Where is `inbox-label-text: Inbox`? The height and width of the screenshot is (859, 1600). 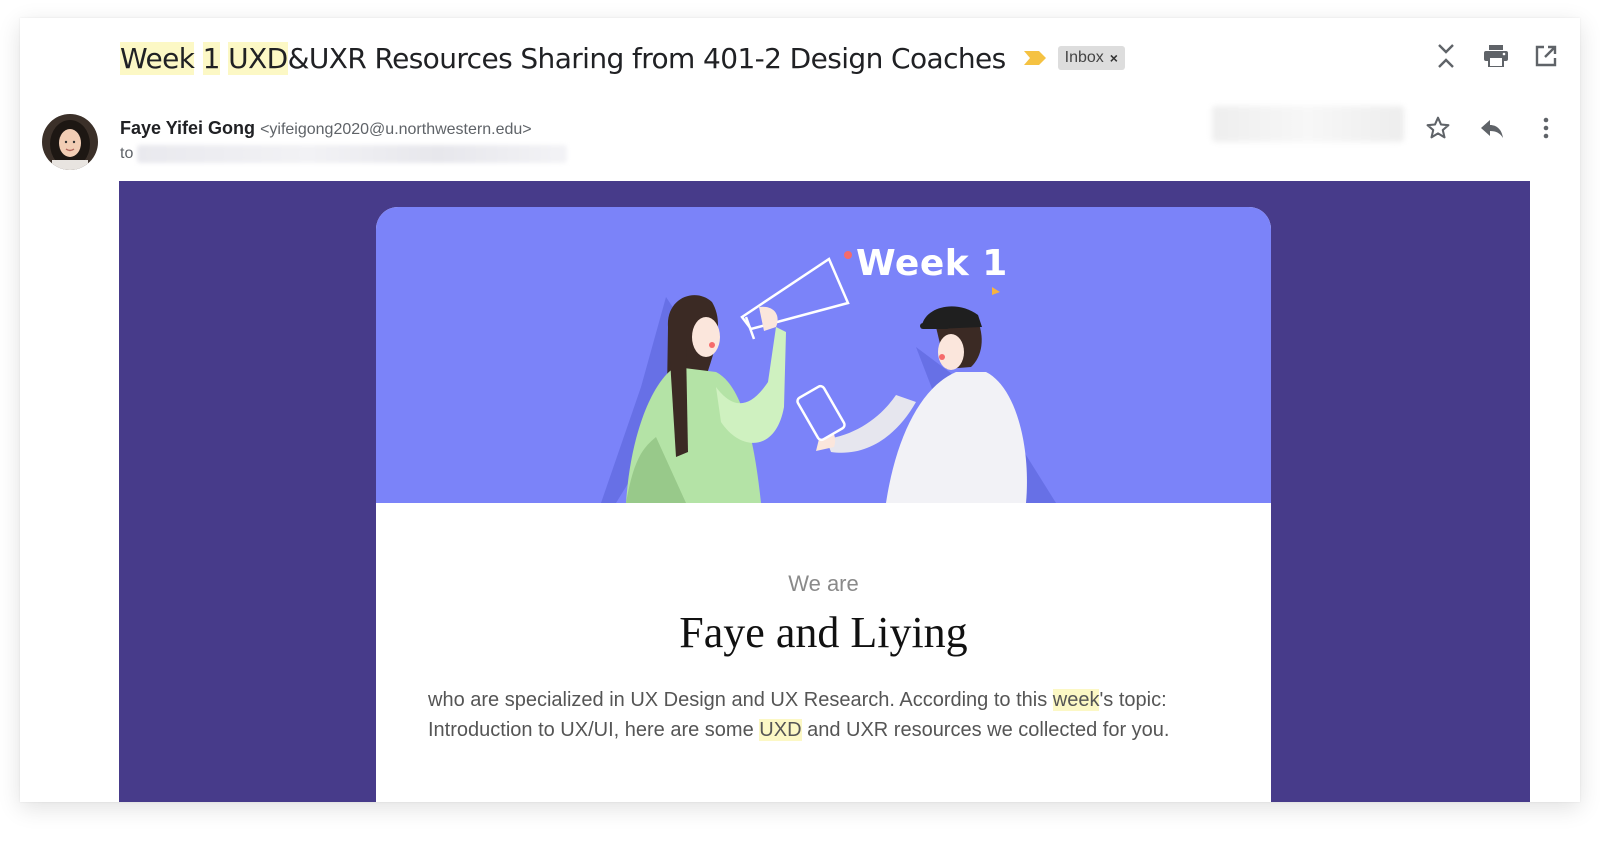 inbox-label-text: Inbox is located at coordinates (1084, 57).